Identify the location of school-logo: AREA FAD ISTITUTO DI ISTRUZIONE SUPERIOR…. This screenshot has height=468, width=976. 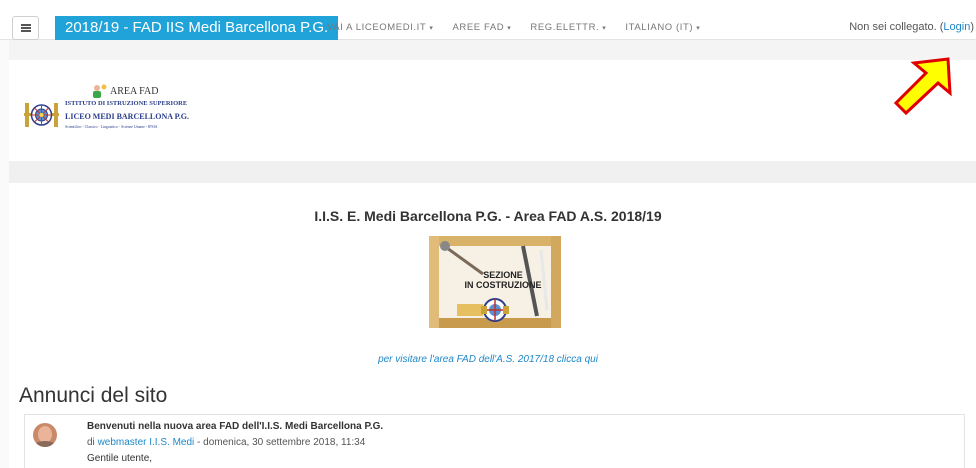
(116, 114).